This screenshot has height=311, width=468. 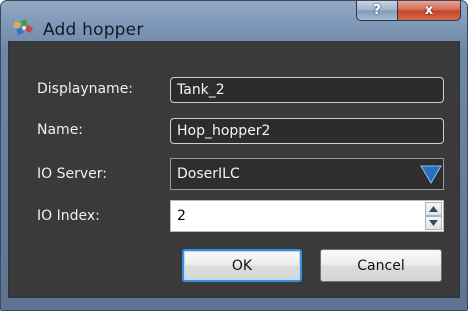 I want to click on spin-up-button, so click(x=433, y=209).